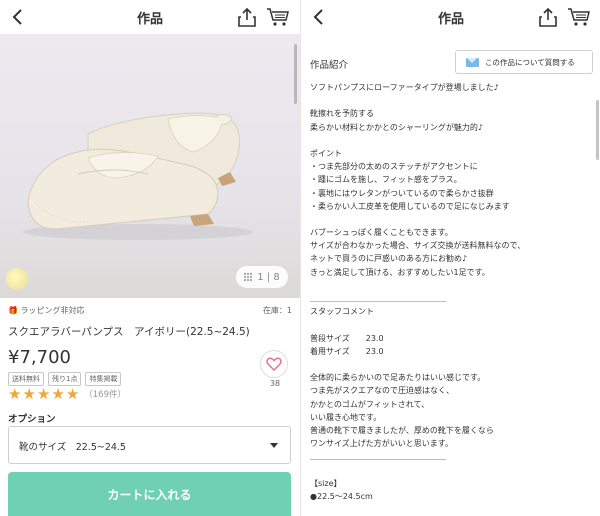 This screenshot has height=516, width=600. I want to click on heart-icon, so click(274, 364).